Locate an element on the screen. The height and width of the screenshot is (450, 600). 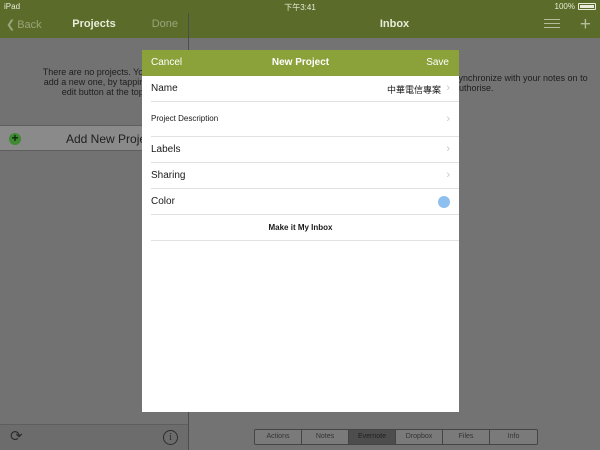
projects-nav-bar: ❮ Back Projects Done is located at coordinates (94, 25).